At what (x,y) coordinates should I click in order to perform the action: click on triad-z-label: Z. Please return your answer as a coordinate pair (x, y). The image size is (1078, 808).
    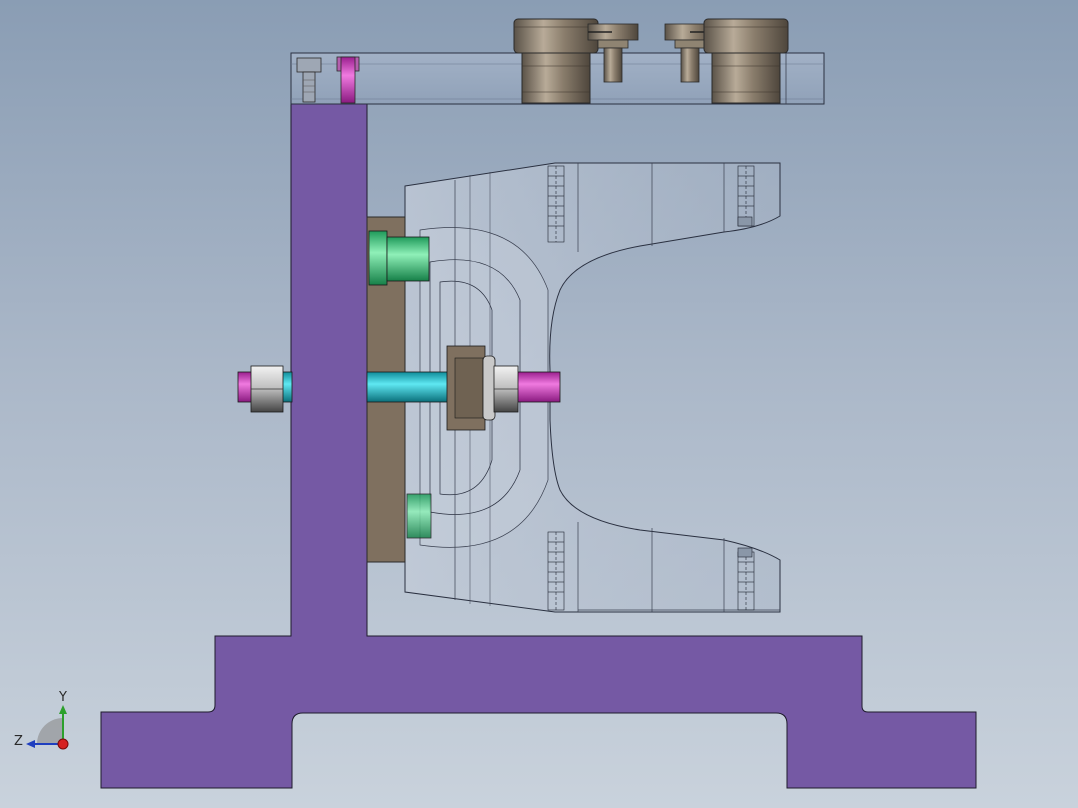
    Looking at the image, I should click on (18, 741).